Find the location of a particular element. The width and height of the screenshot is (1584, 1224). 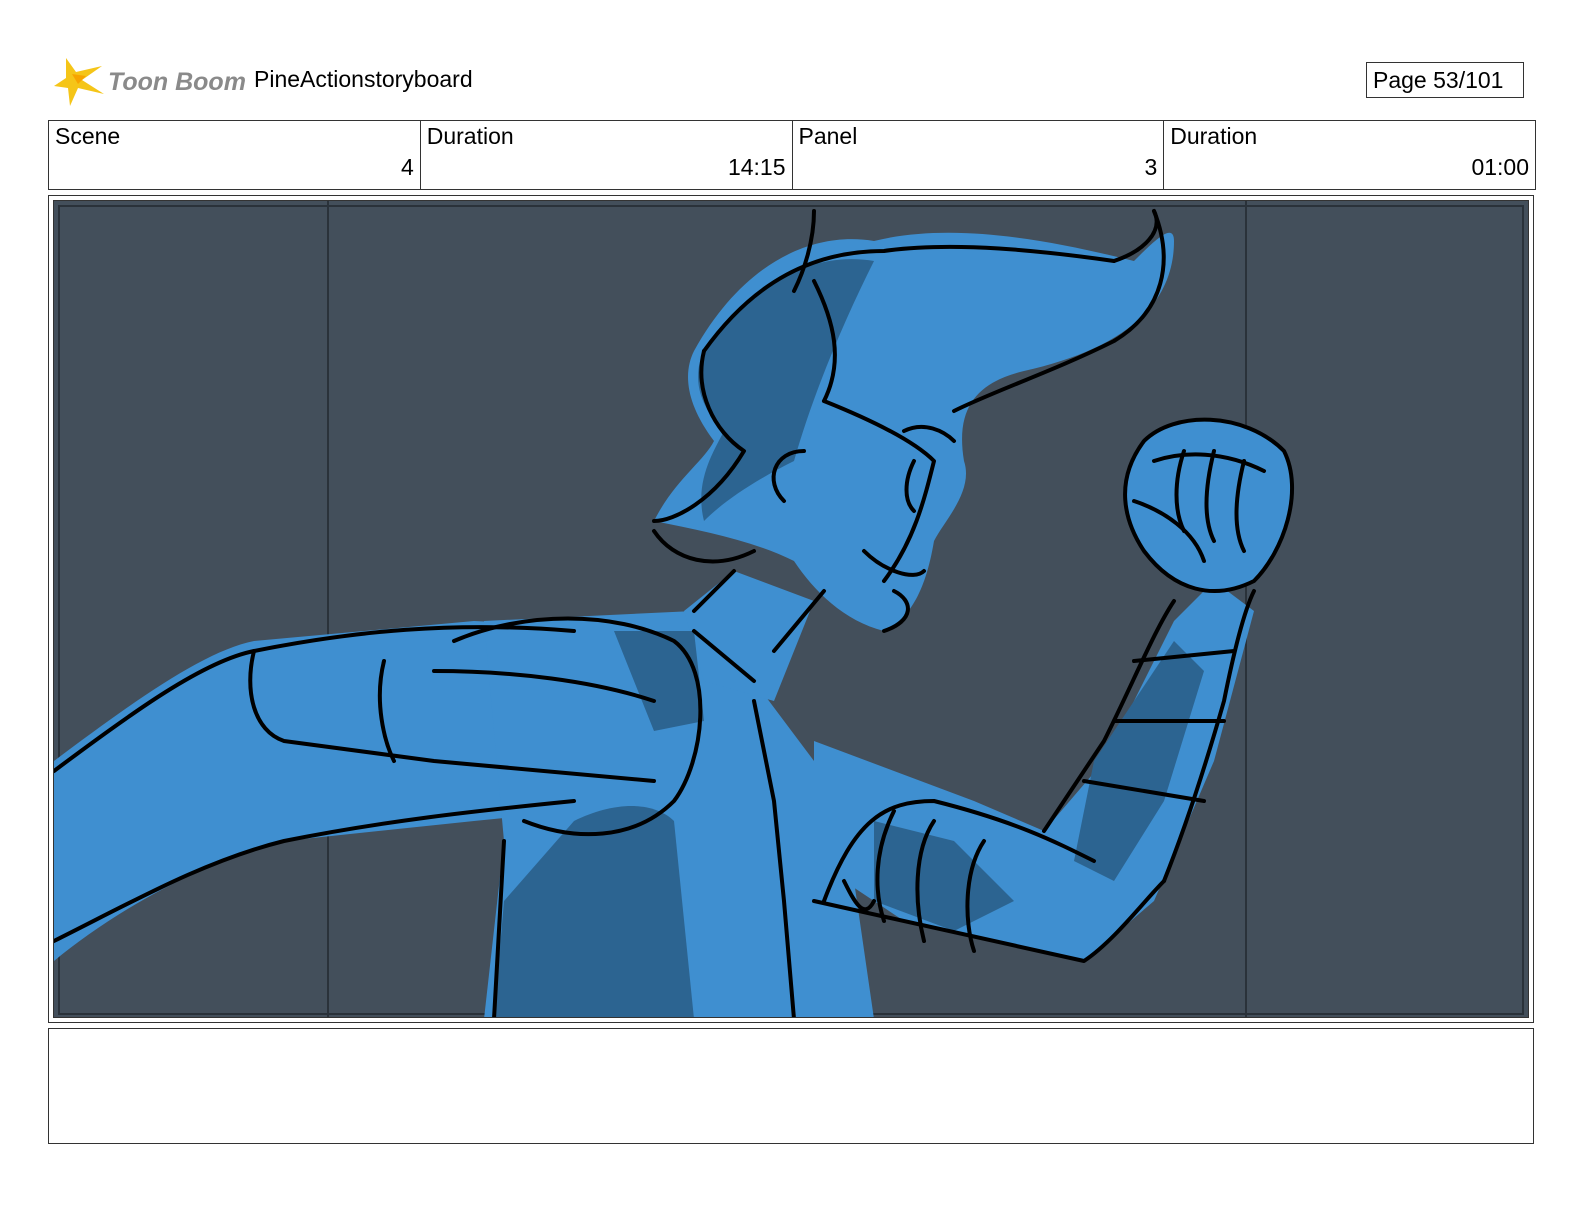

scene-duration-cell: Duration 14:15 is located at coordinates (605, 155).